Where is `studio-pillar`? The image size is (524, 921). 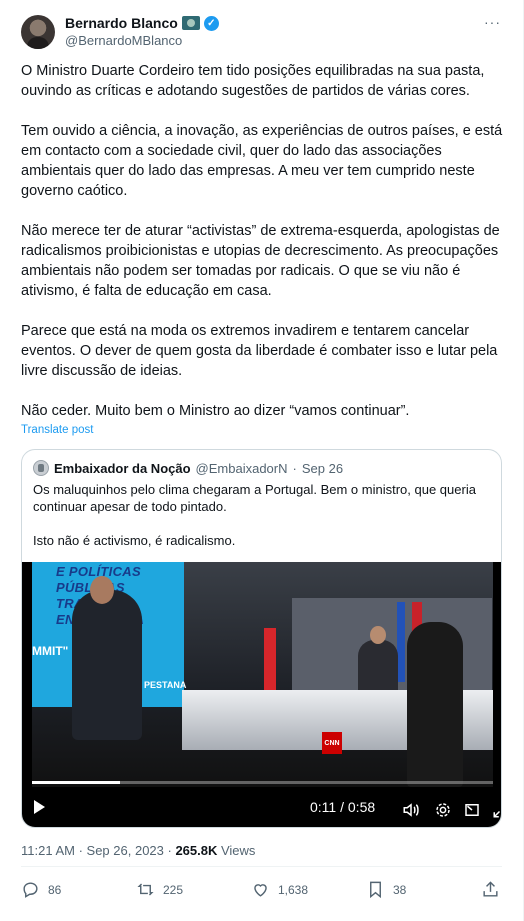 studio-pillar is located at coordinates (401, 642).